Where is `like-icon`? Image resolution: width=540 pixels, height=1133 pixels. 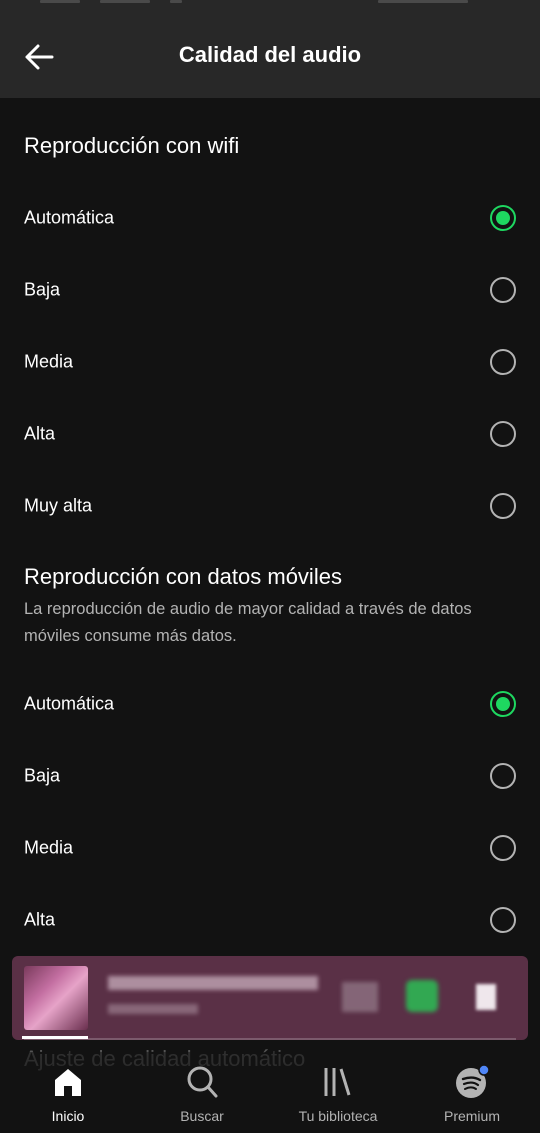
like-icon is located at coordinates (422, 996).